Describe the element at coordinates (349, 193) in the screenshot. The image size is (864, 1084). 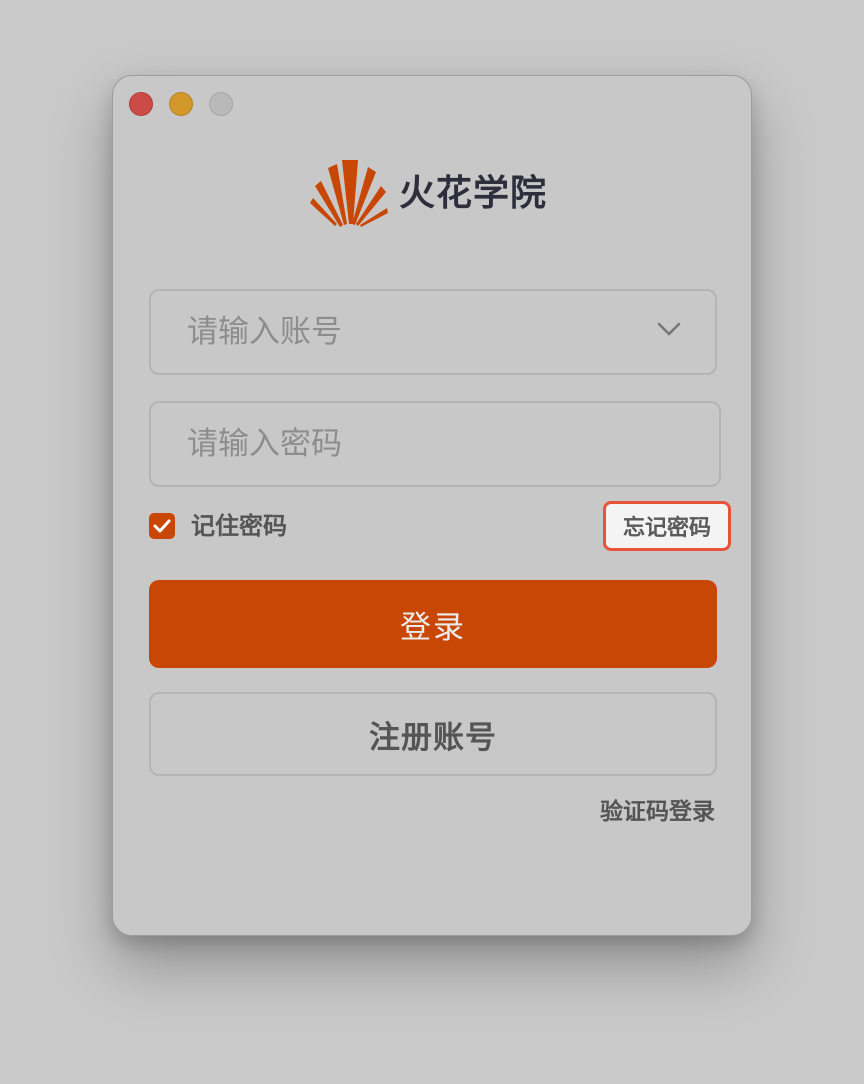
I see `spark-logo-icon` at that location.